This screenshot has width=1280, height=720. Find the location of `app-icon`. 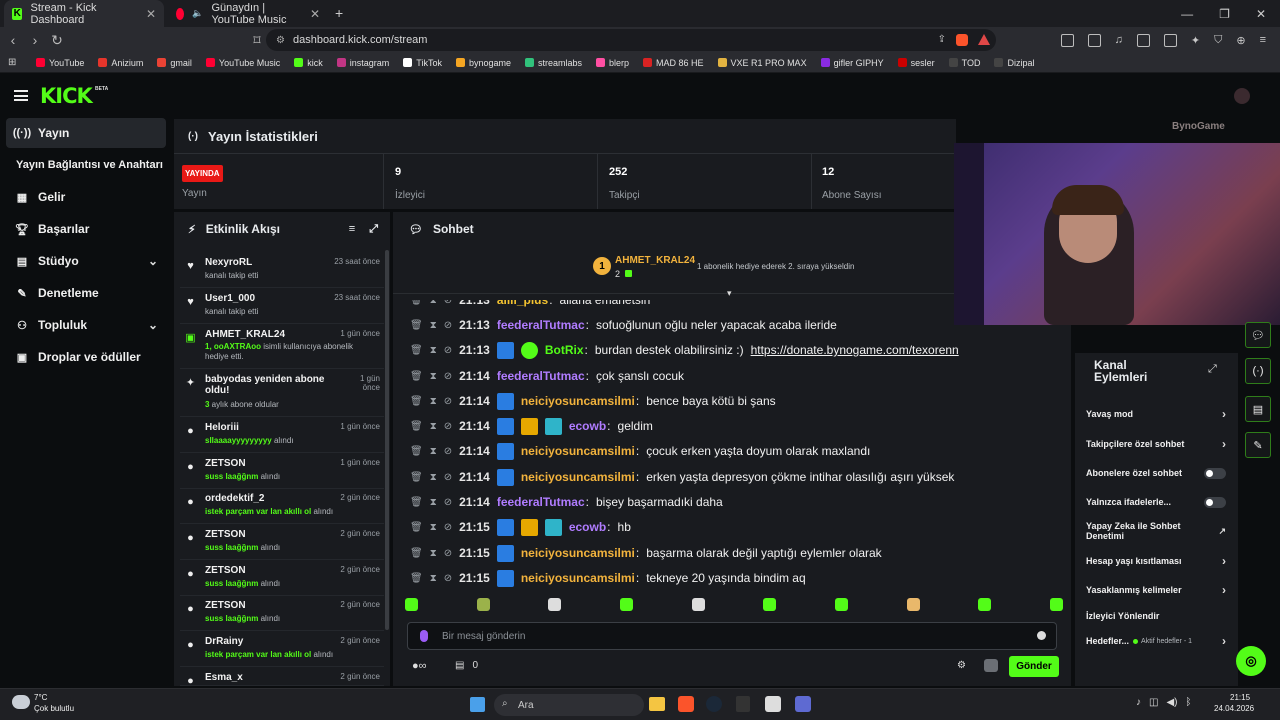

app-icon is located at coordinates (803, 704).